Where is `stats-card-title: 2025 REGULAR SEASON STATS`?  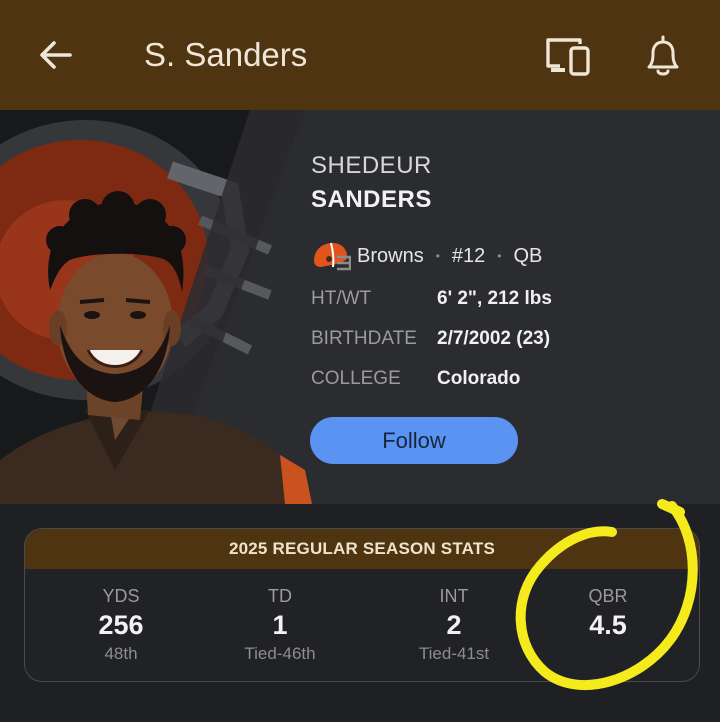
stats-card-title: 2025 REGULAR SEASON STATS is located at coordinates (362, 549).